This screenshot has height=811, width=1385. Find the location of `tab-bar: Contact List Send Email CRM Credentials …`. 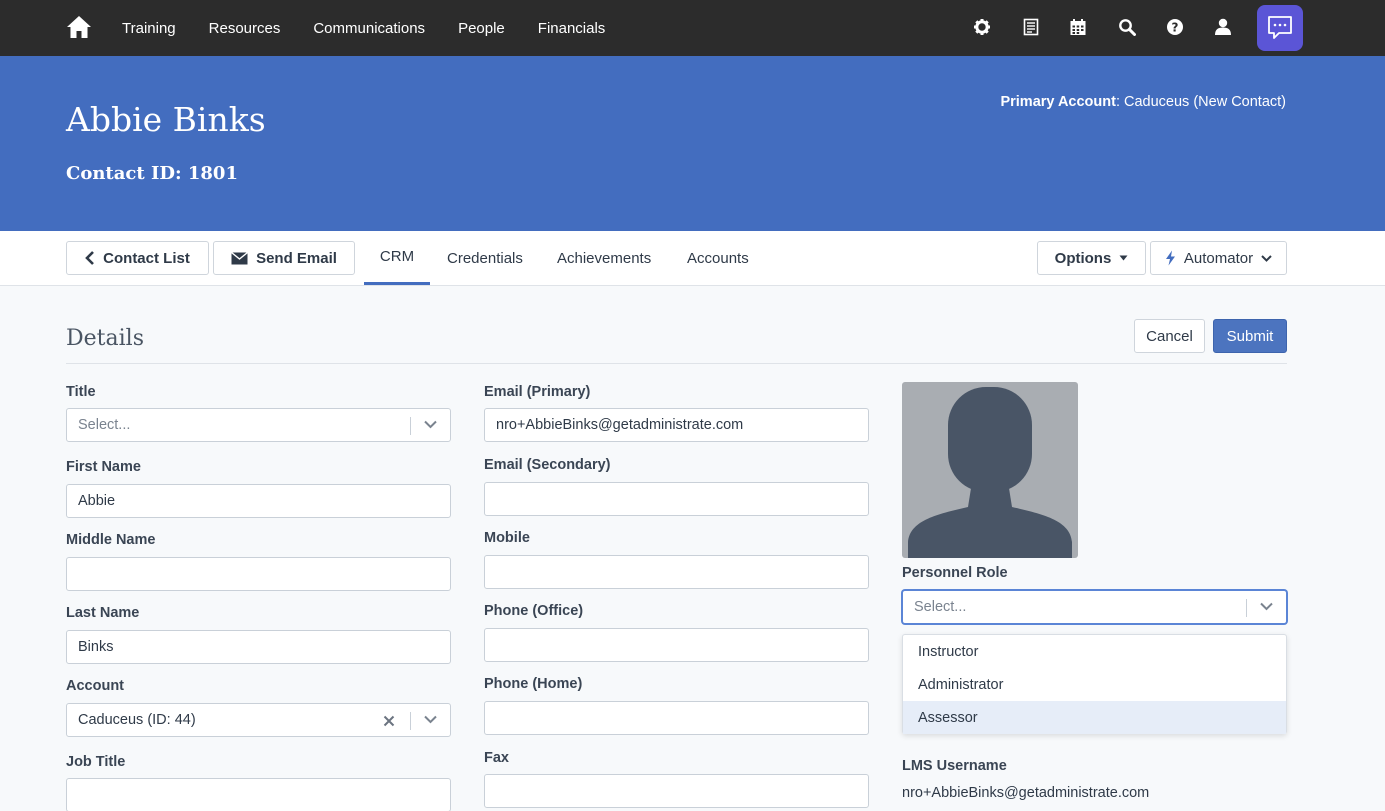

tab-bar: Contact List Send Email CRM Credentials … is located at coordinates (692, 258).